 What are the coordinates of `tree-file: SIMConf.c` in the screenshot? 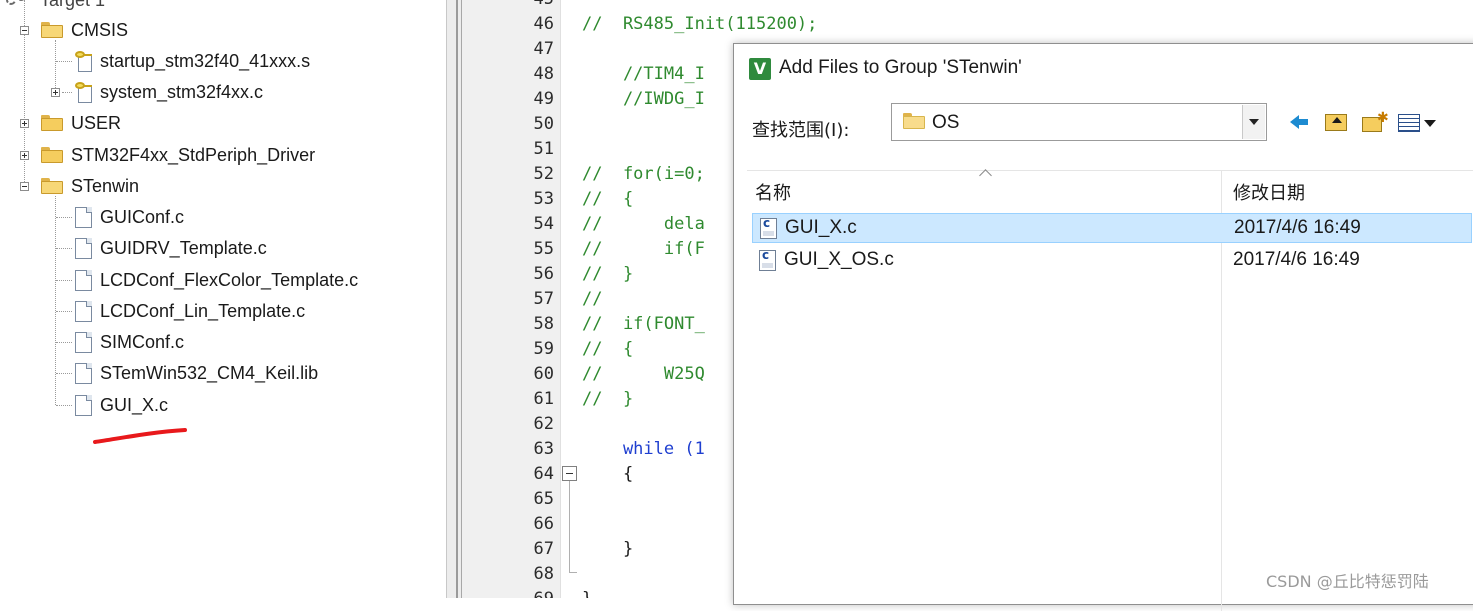 It's located at (129, 342).